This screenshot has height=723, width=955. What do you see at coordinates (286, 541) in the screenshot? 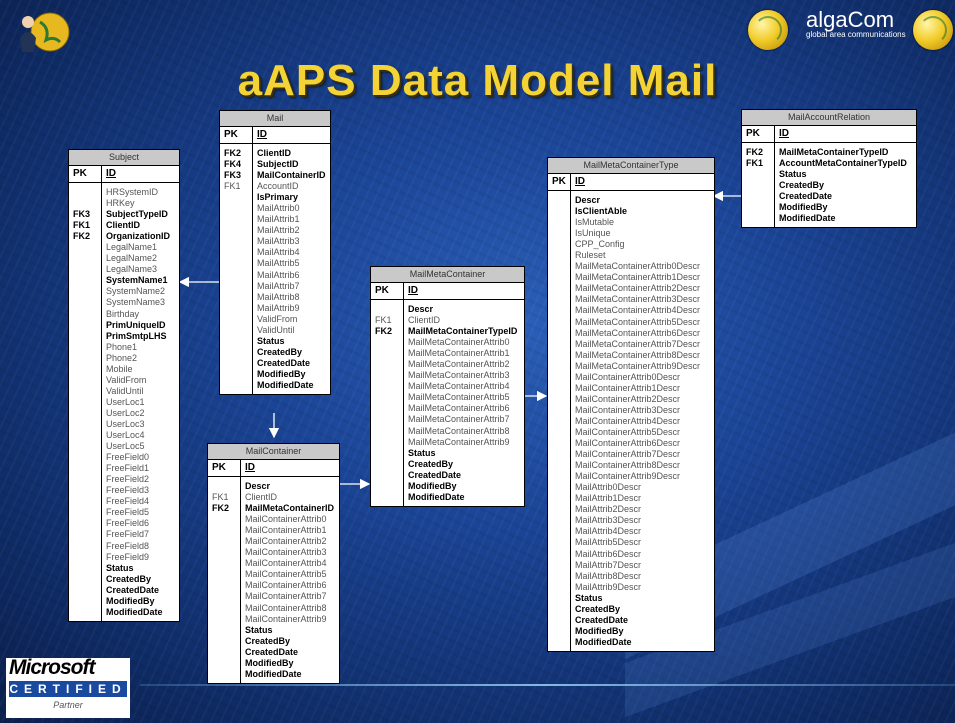
I see `field-row: MailContainerAttrib2` at bounding box center [286, 541].